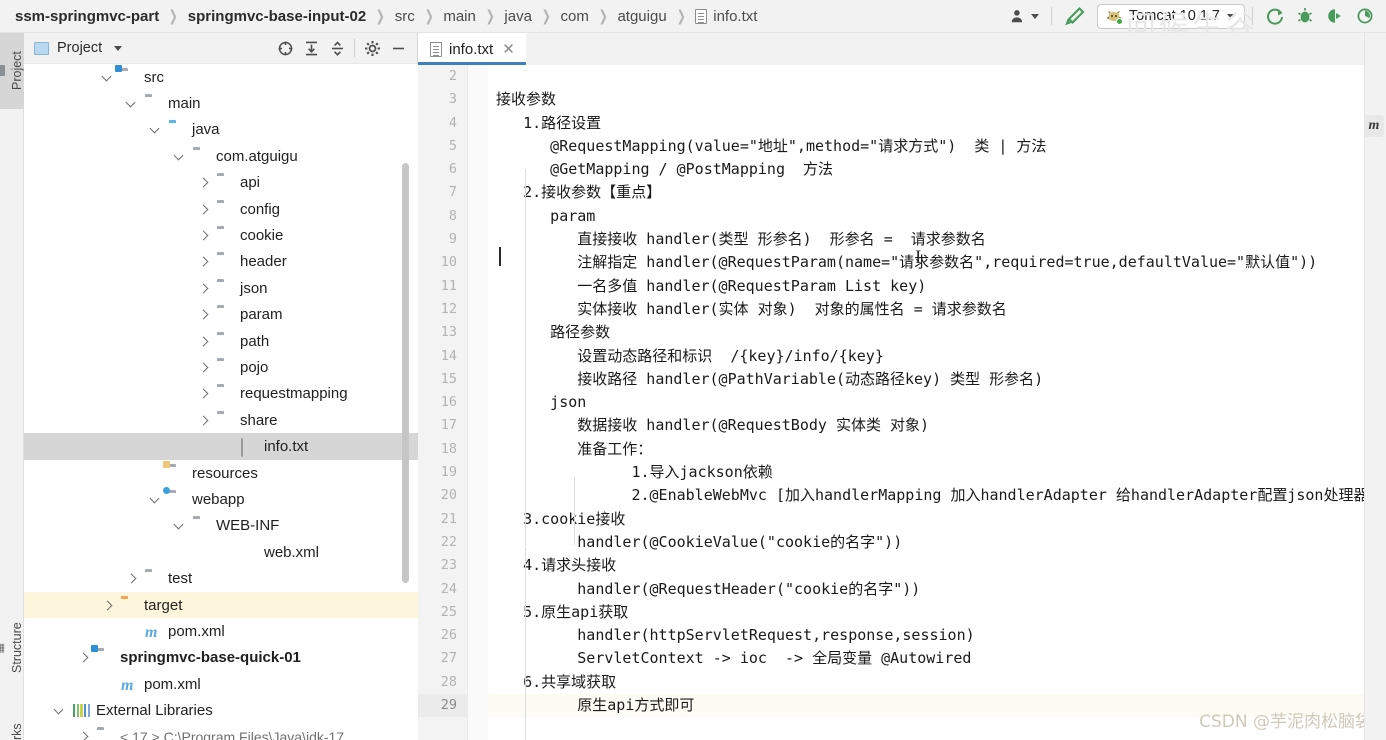 The width and height of the screenshot is (1386, 740). Describe the element at coordinates (937, 356) in the screenshot. I see `code-line: 设置动态路径和标识 /{key}/info/{key}` at that location.